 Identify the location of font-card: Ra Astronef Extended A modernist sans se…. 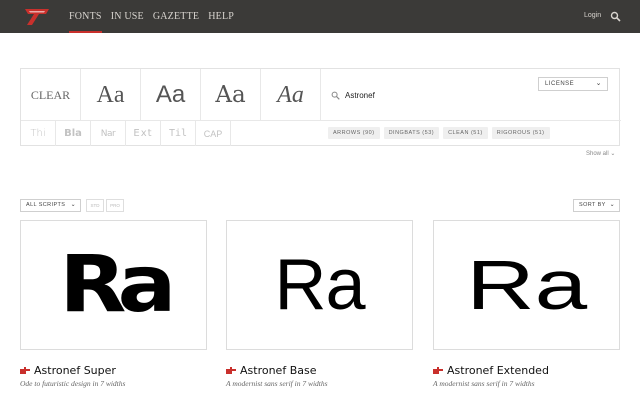
(526, 304).